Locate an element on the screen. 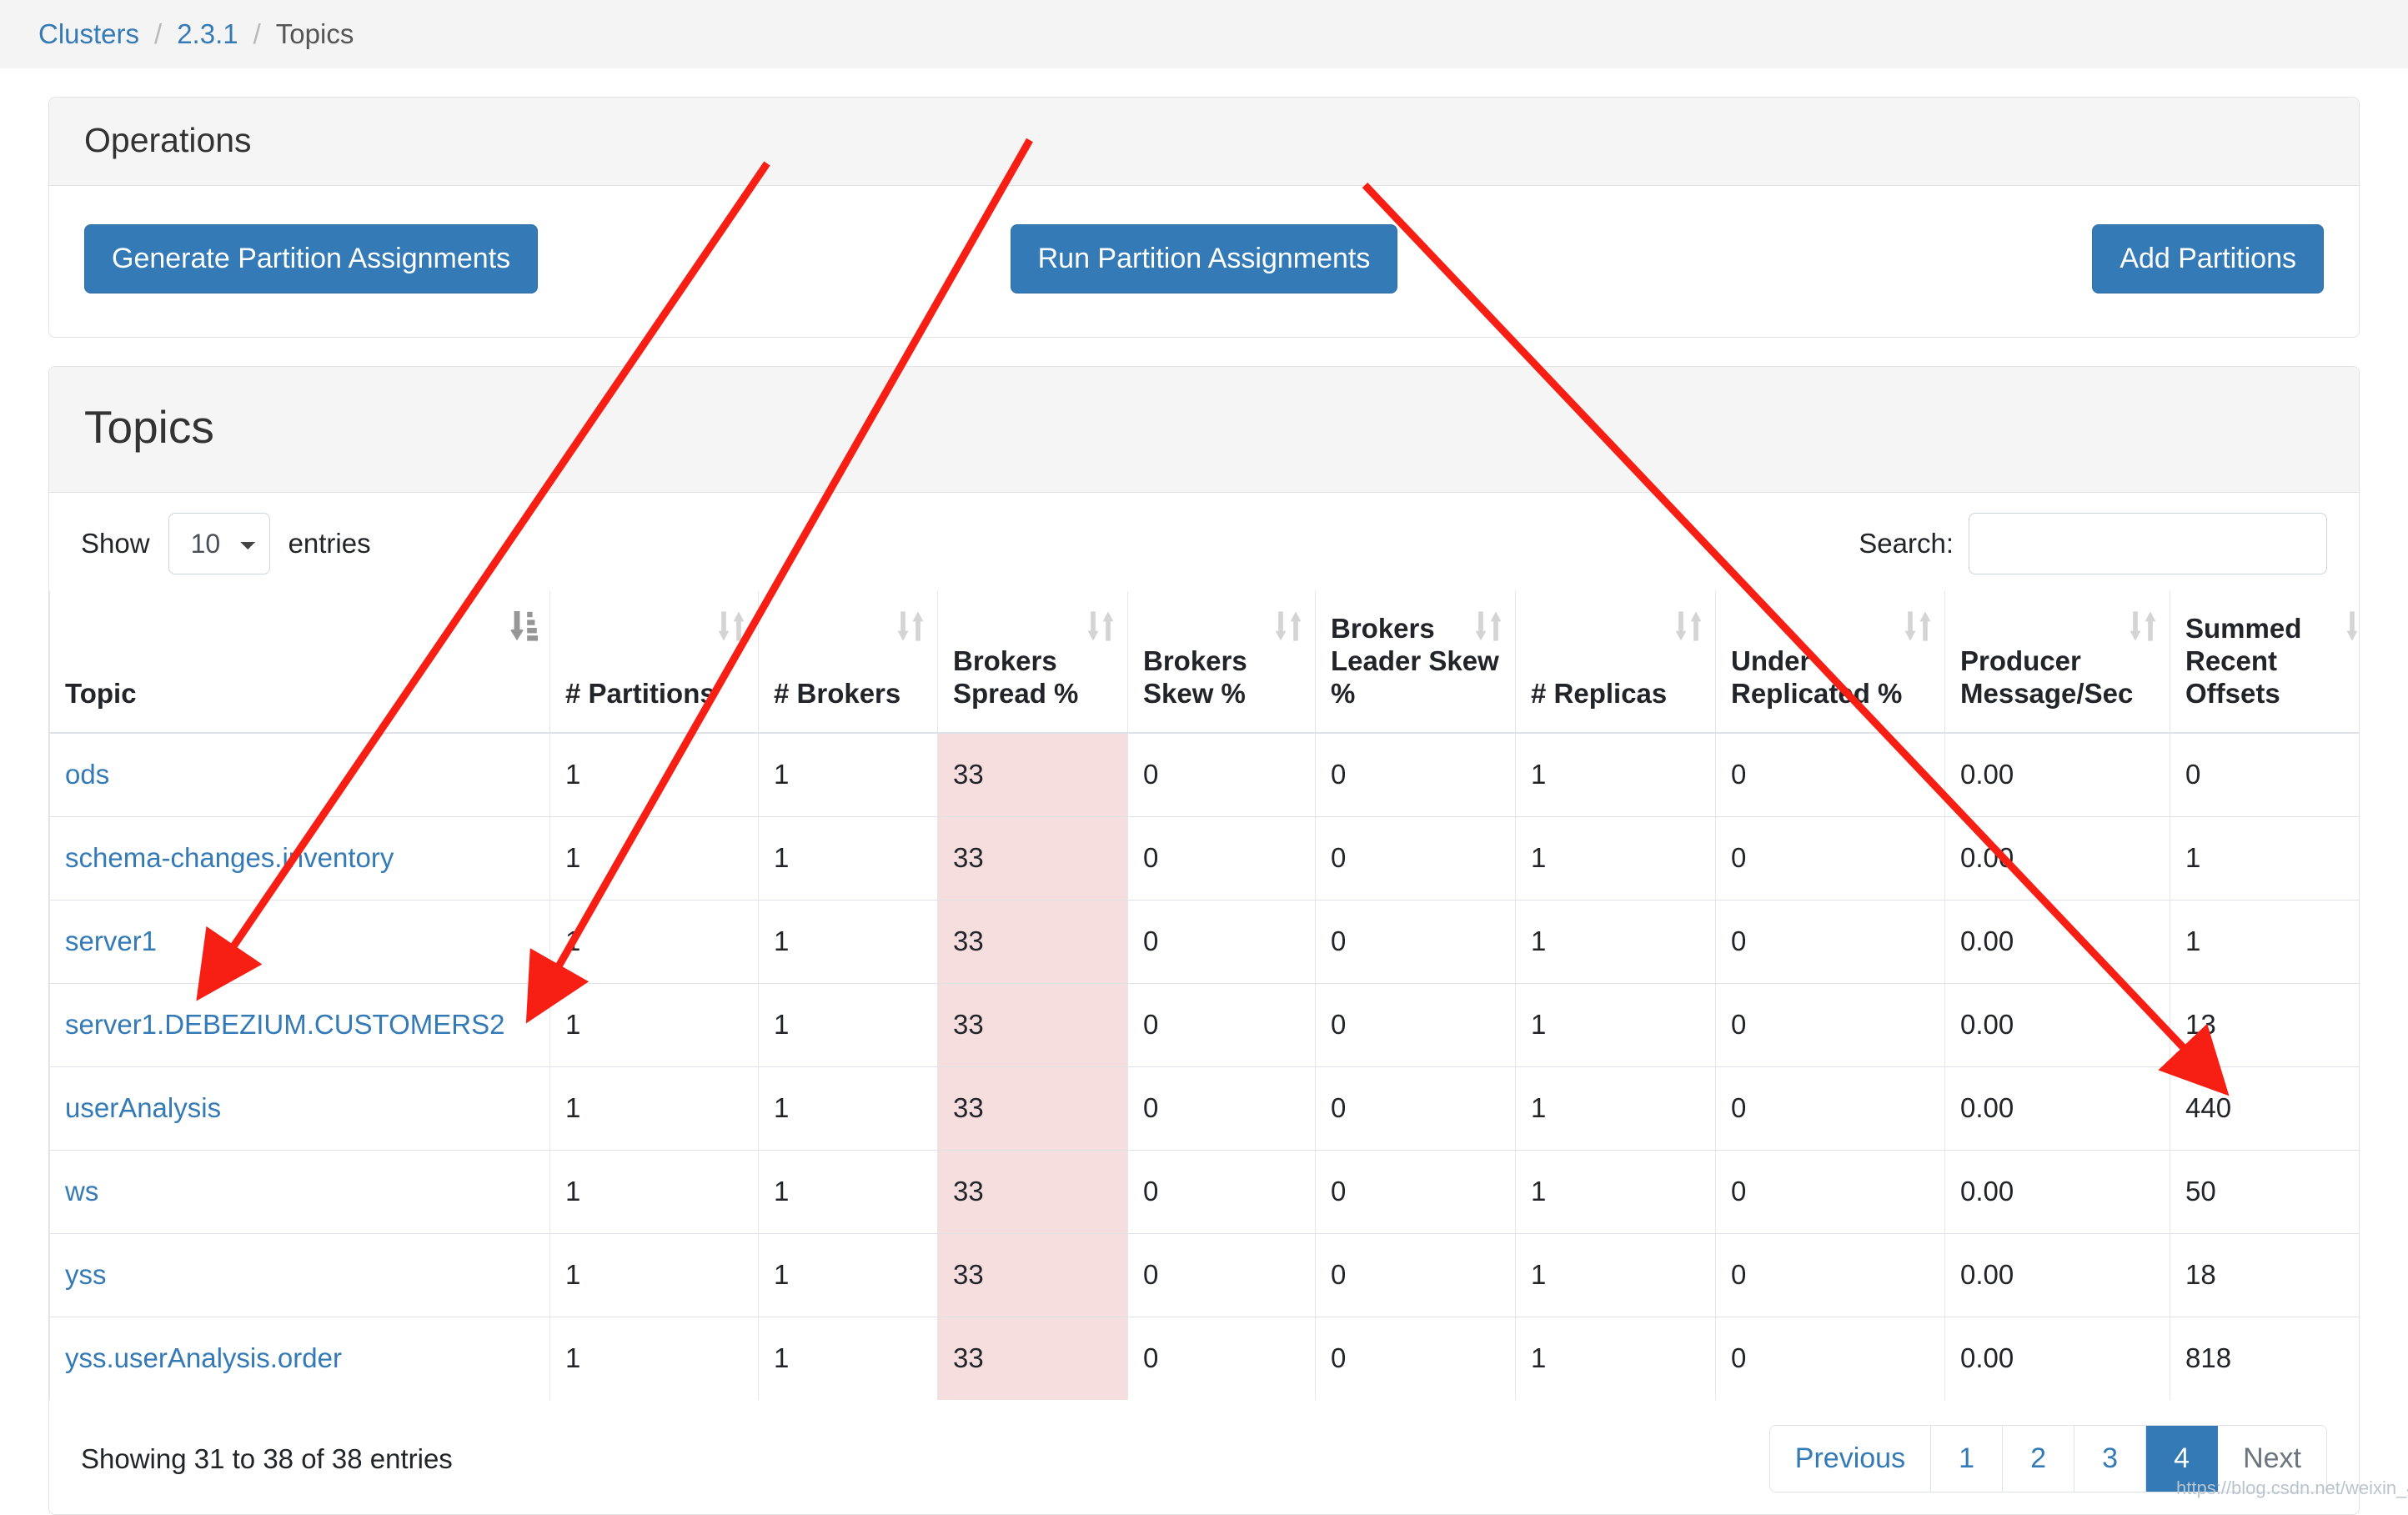 The width and height of the screenshot is (2408, 1515). add-partitions-button: Add Partitions is located at coordinates (2208, 259).